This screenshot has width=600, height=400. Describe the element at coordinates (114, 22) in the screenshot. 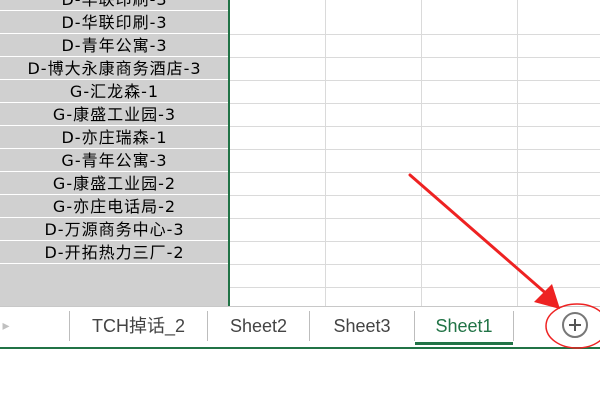

I see `cell-a2: D-华联印刷-3` at that location.